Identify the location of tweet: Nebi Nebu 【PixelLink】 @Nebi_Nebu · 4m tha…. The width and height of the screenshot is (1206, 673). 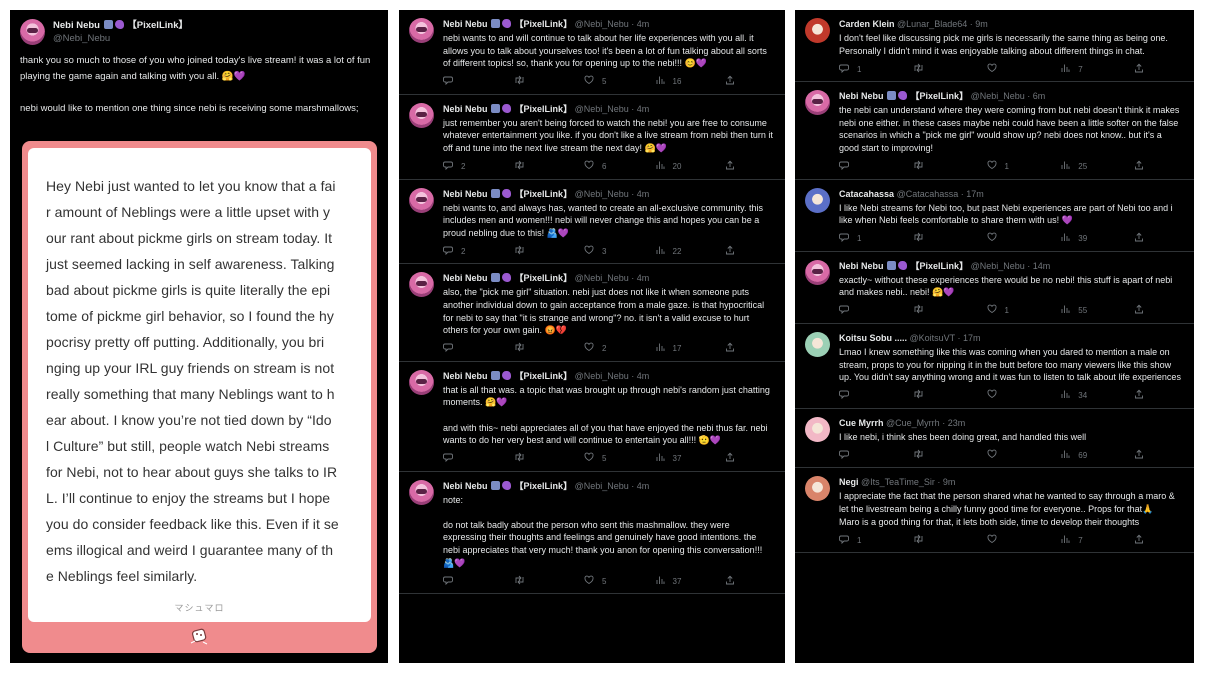
(592, 417).